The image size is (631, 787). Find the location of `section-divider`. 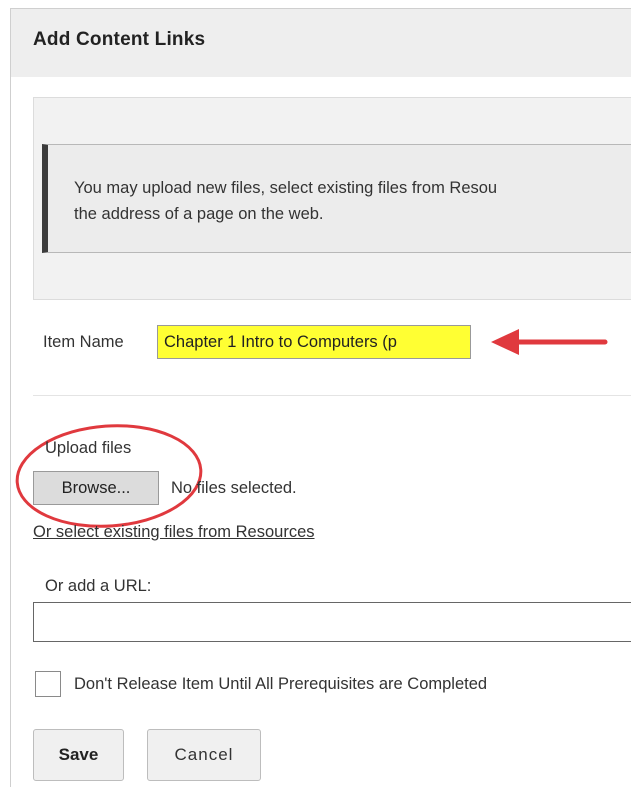

section-divider is located at coordinates (332, 395).